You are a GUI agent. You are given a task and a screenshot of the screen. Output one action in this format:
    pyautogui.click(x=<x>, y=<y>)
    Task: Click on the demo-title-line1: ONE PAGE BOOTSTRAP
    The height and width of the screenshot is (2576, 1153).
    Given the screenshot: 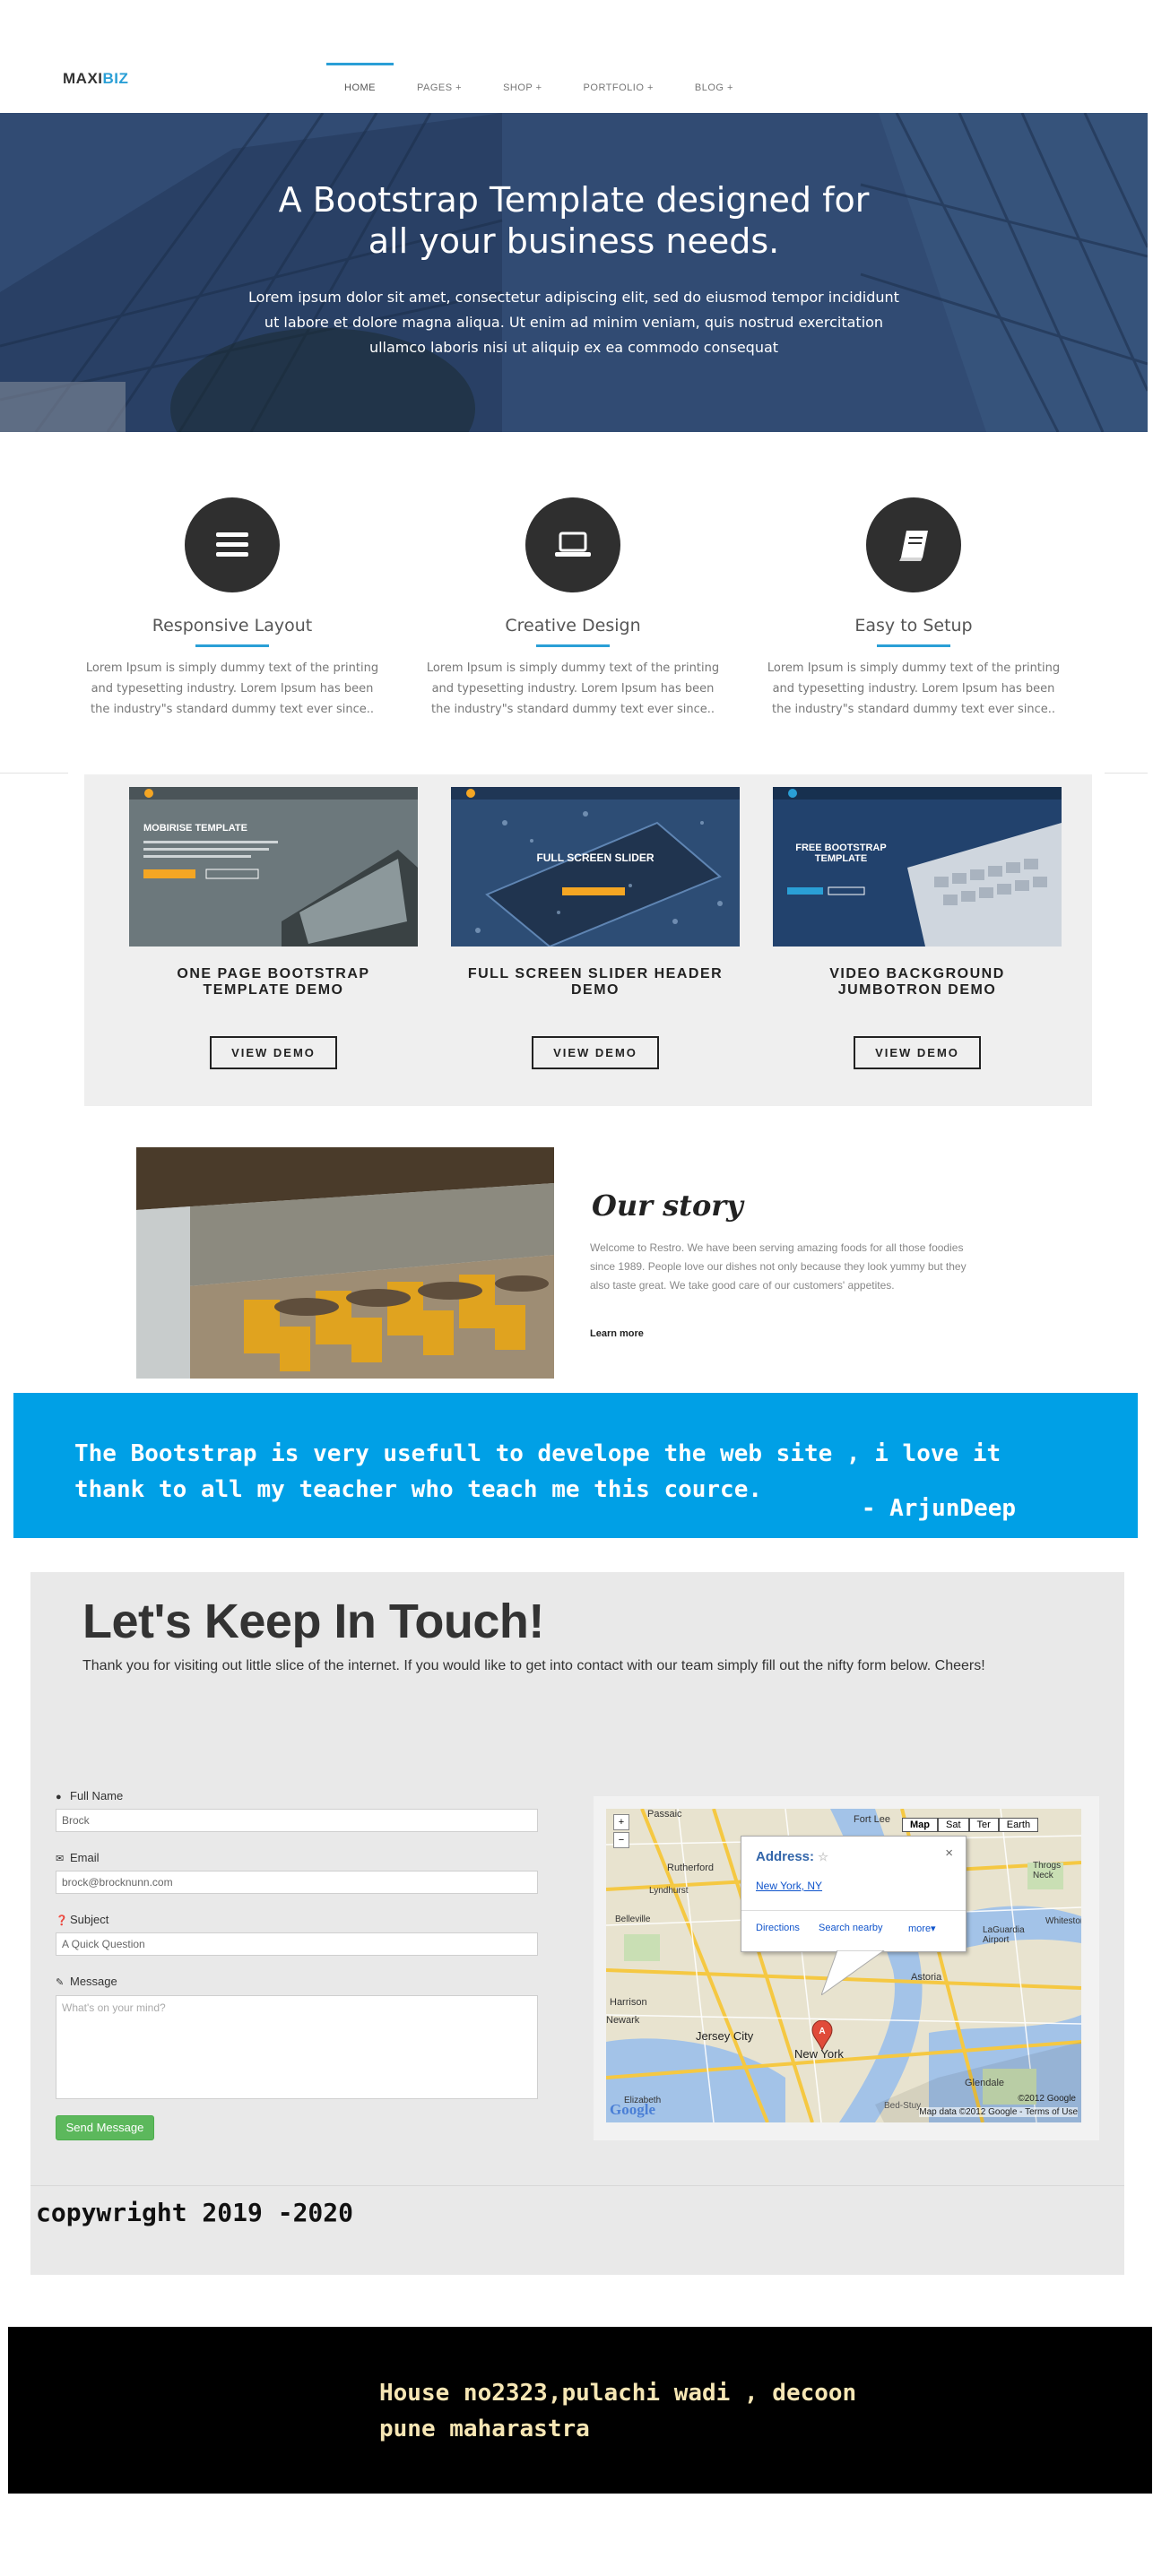 What is the action you would take?
    pyautogui.click(x=273, y=973)
    